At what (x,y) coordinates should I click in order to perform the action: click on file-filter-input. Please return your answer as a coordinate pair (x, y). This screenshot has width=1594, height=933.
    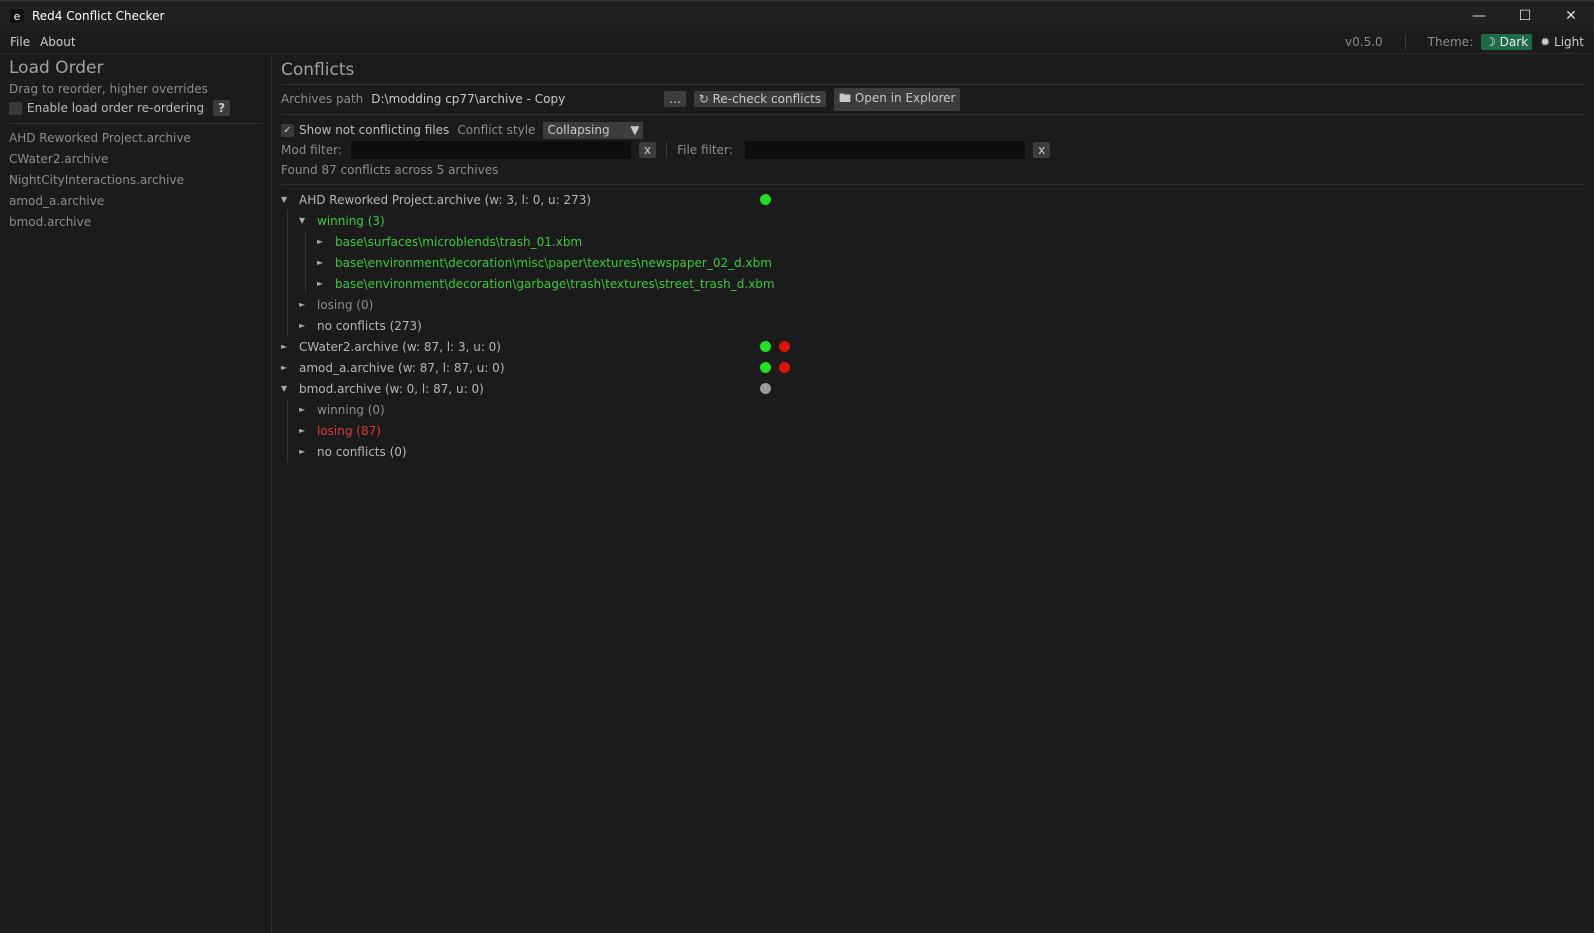
    Looking at the image, I should click on (885, 150).